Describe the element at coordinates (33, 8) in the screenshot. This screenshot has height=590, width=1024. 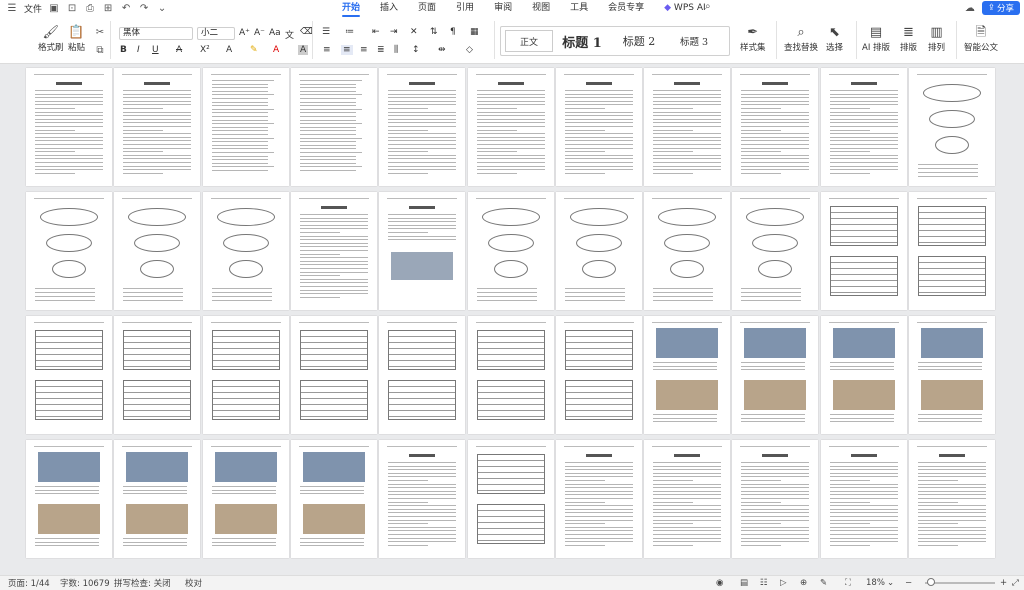
I see `file-menu: 文件` at that location.